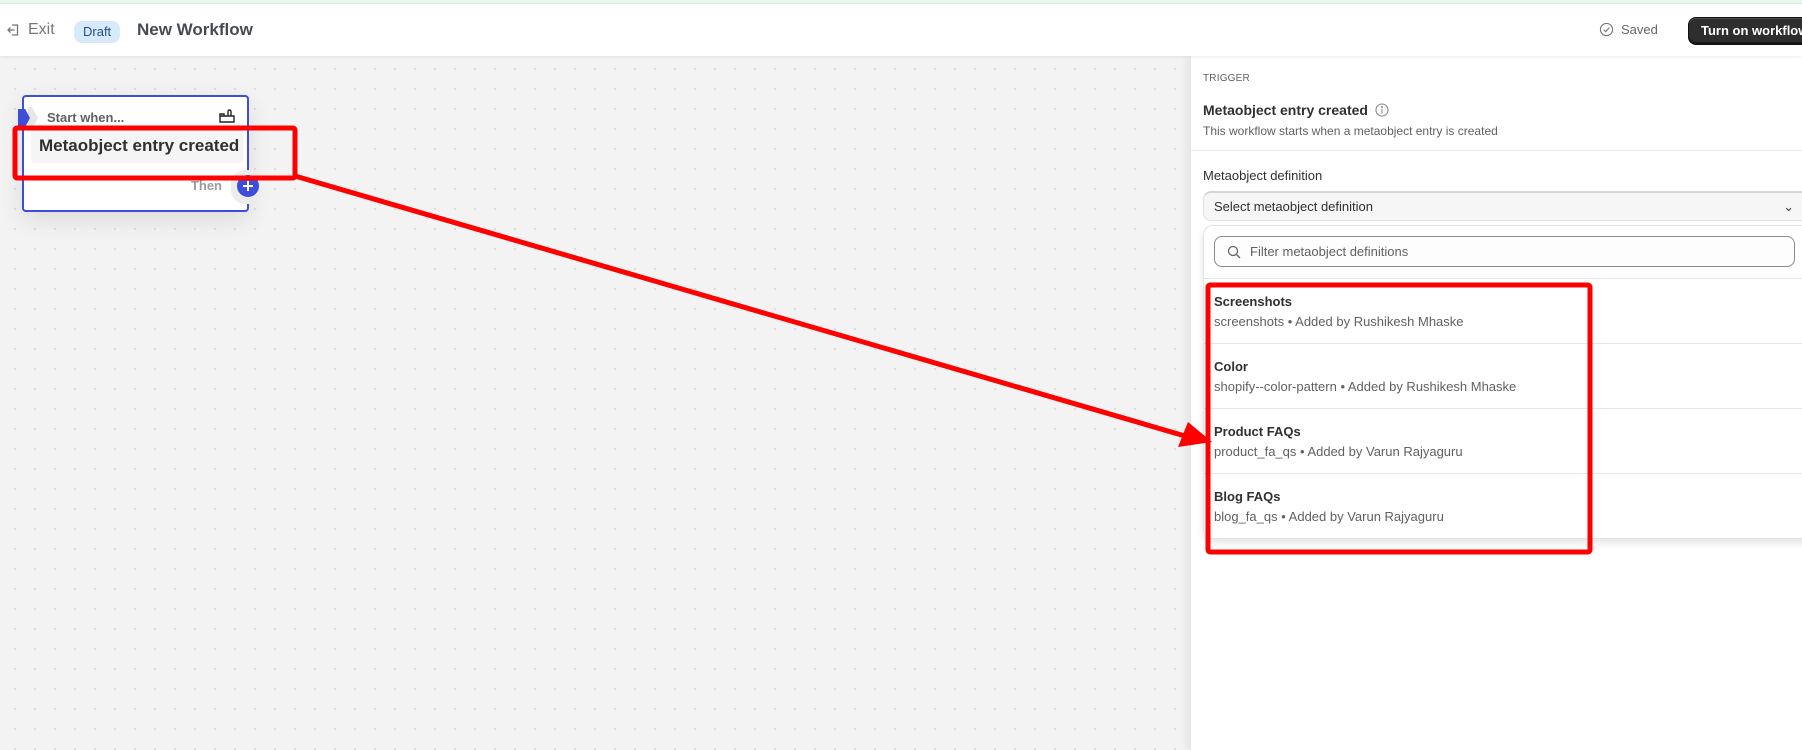 The height and width of the screenshot is (750, 1802). I want to click on panel-title: Metaobject entry created, so click(1296, 110).